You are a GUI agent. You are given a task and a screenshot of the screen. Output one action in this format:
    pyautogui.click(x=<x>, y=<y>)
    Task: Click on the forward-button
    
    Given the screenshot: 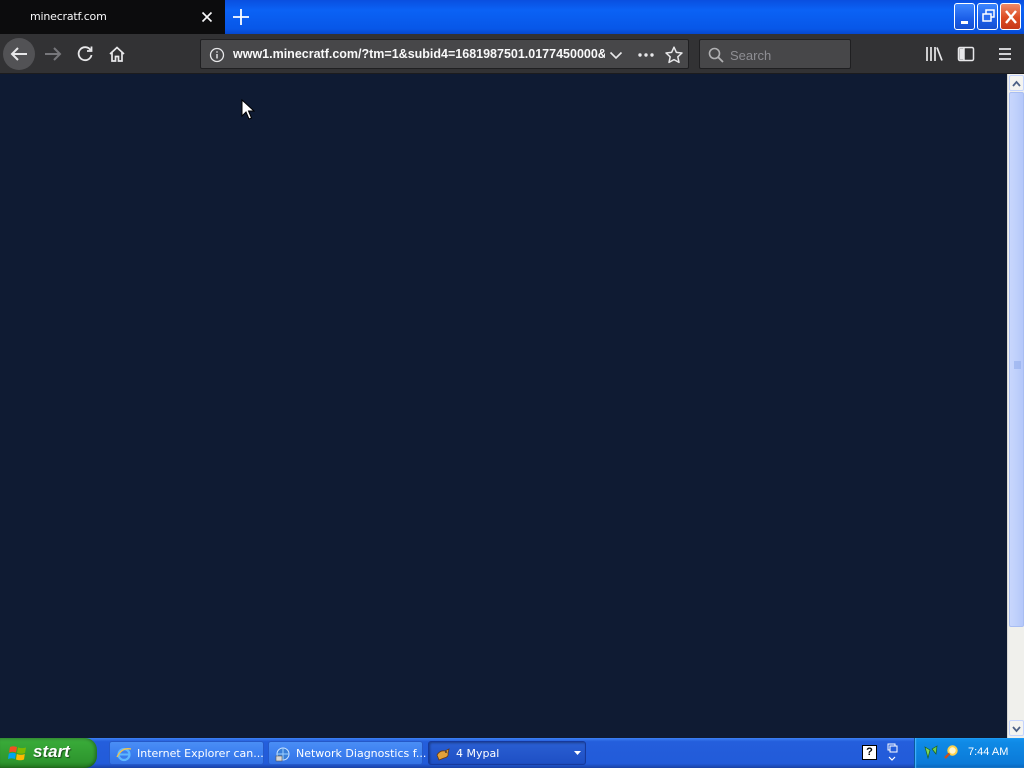 What is the action you would take?
    pyautogui.click(x=53, y=54)
    